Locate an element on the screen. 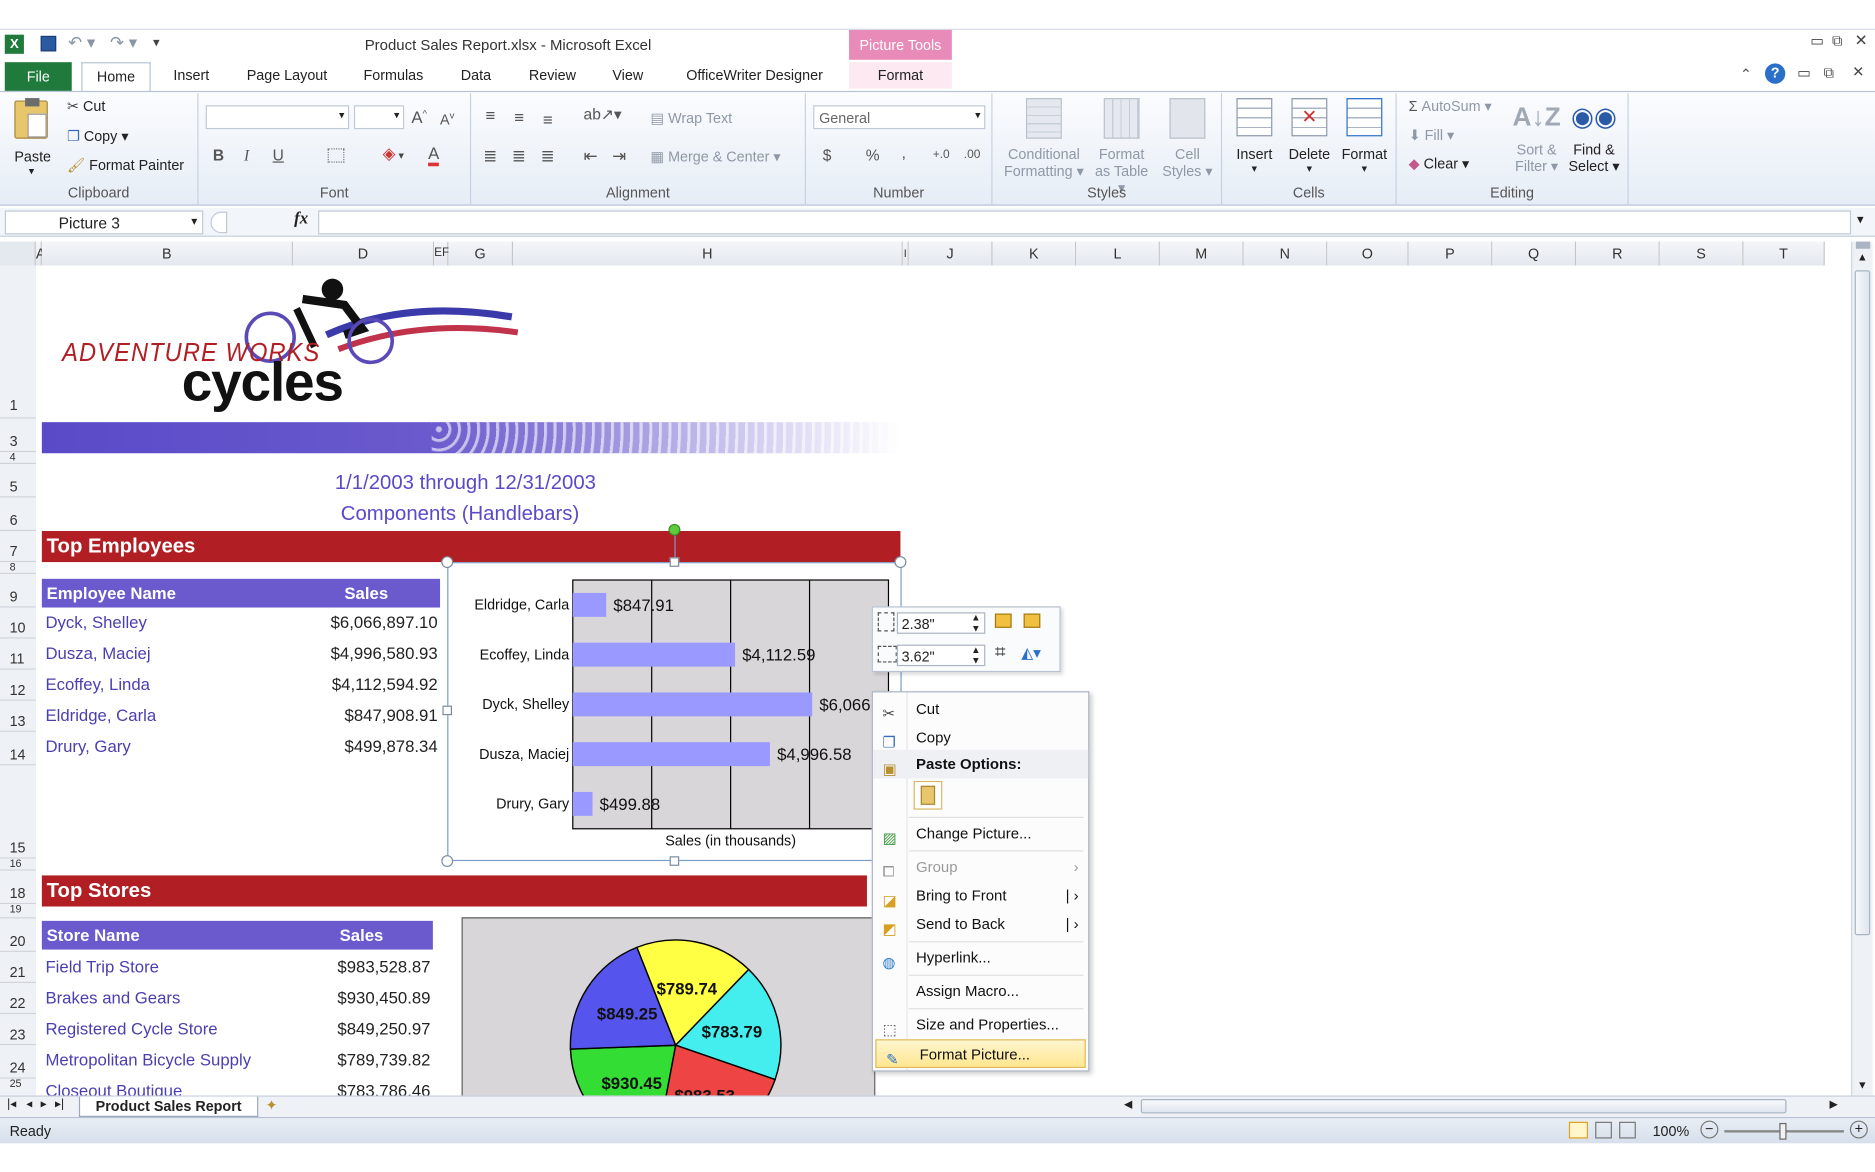 The image size is (1875, 1172). align-bottom-icon: ≡ is located at coordinates (548, 119).